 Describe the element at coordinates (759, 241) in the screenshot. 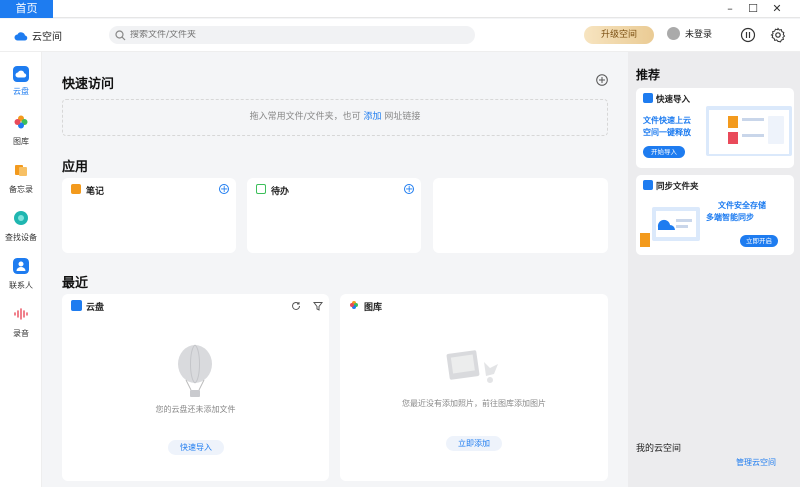

I see `enable-now-button: 立即开启` at that location.